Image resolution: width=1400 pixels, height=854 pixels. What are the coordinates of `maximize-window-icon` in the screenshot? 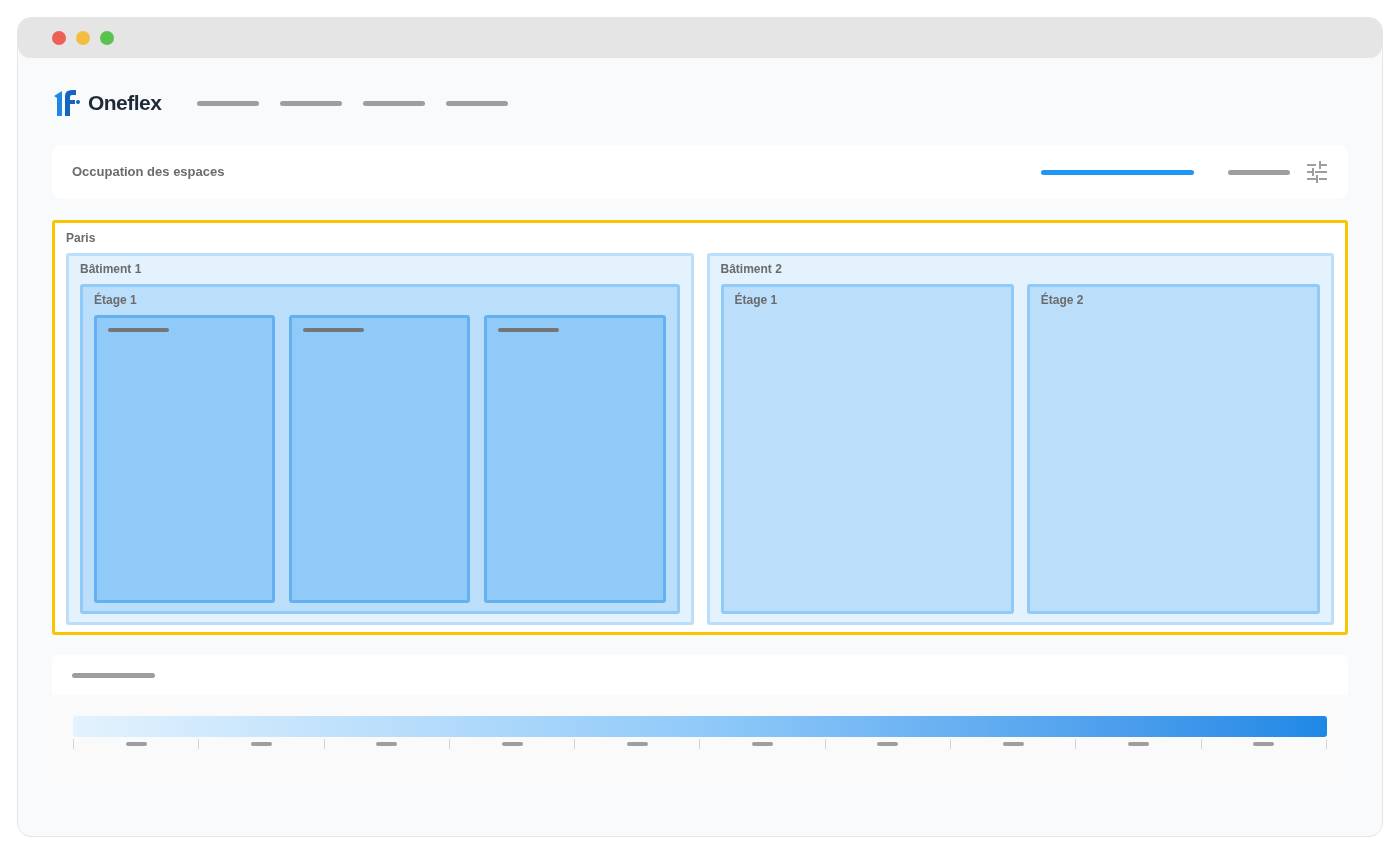 It's located at (107, 38).